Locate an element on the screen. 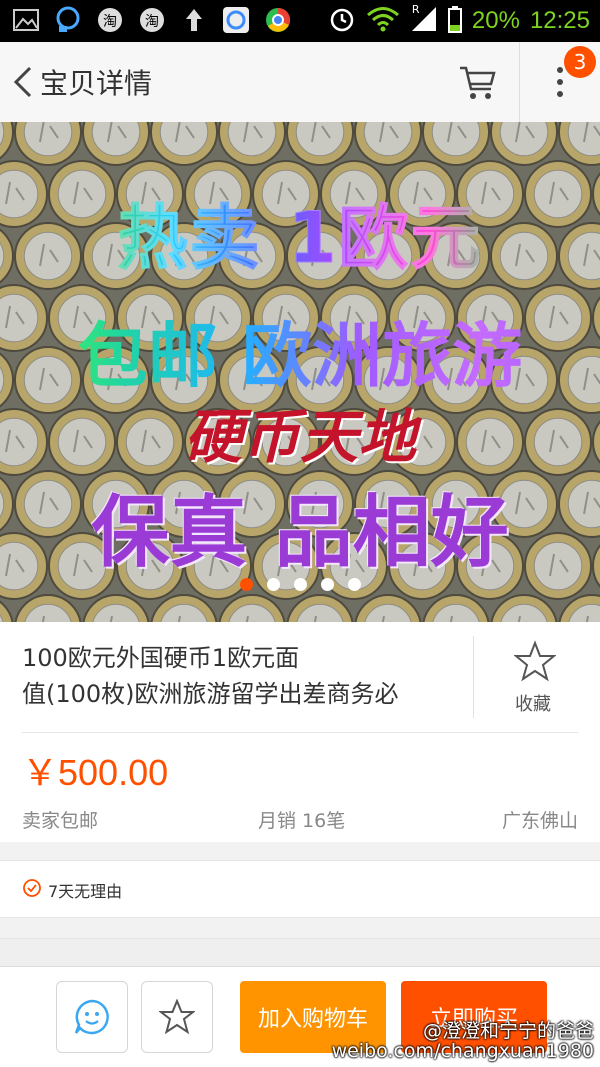 The image size is (600, 1067). chevron-left-icon is located at coordinates (22, 82).